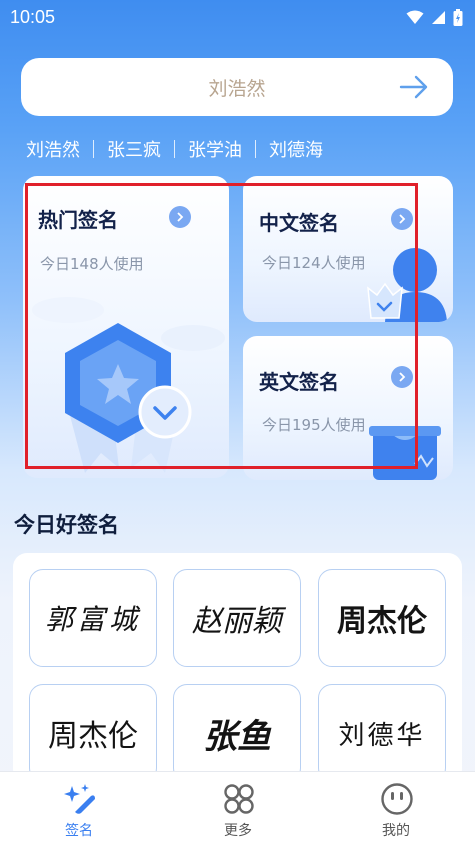 The image size is (475, 846). I want to click on signature-text: 张鱼, so click(237, 736).